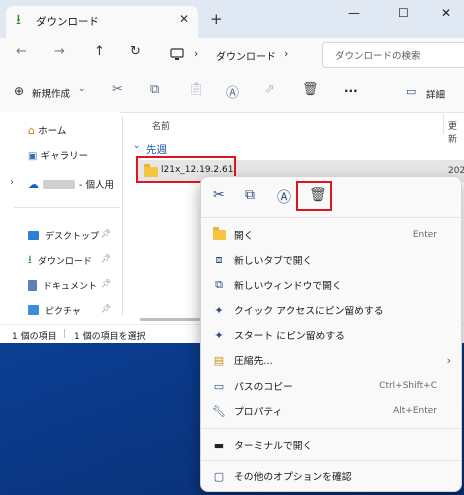 The image size is (464, 495). Describe the element at coordinates (96, 185) in the screenshot. I see `sidebar-item-label: - 個人用` at that location.